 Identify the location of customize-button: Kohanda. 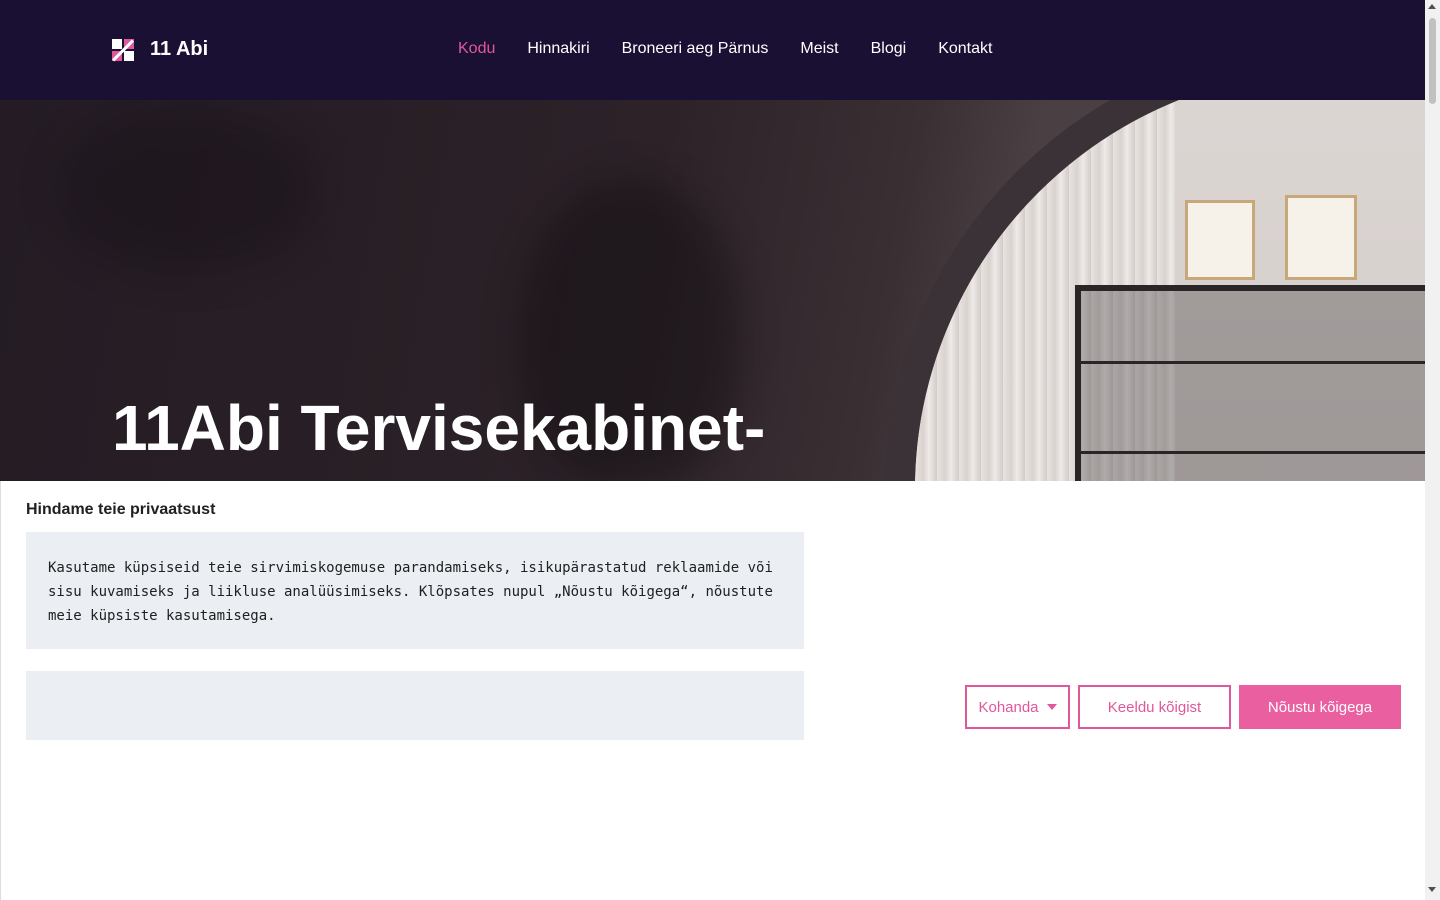
(1017, 707).